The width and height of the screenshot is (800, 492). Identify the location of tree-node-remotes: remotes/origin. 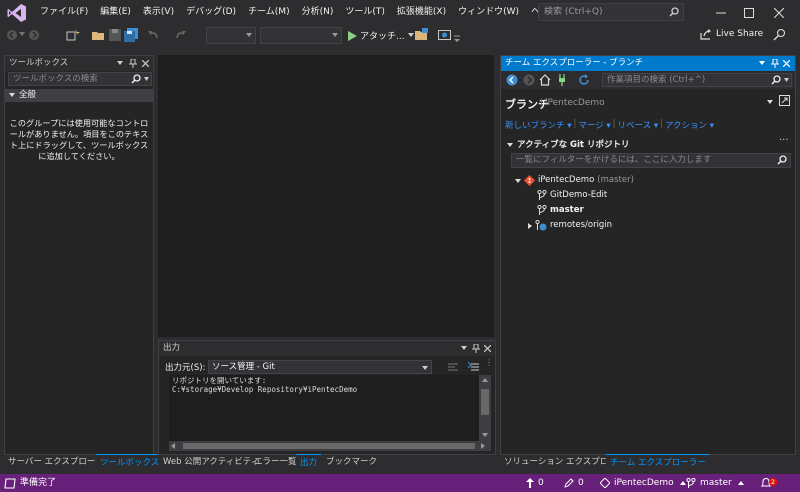
(570, 225).